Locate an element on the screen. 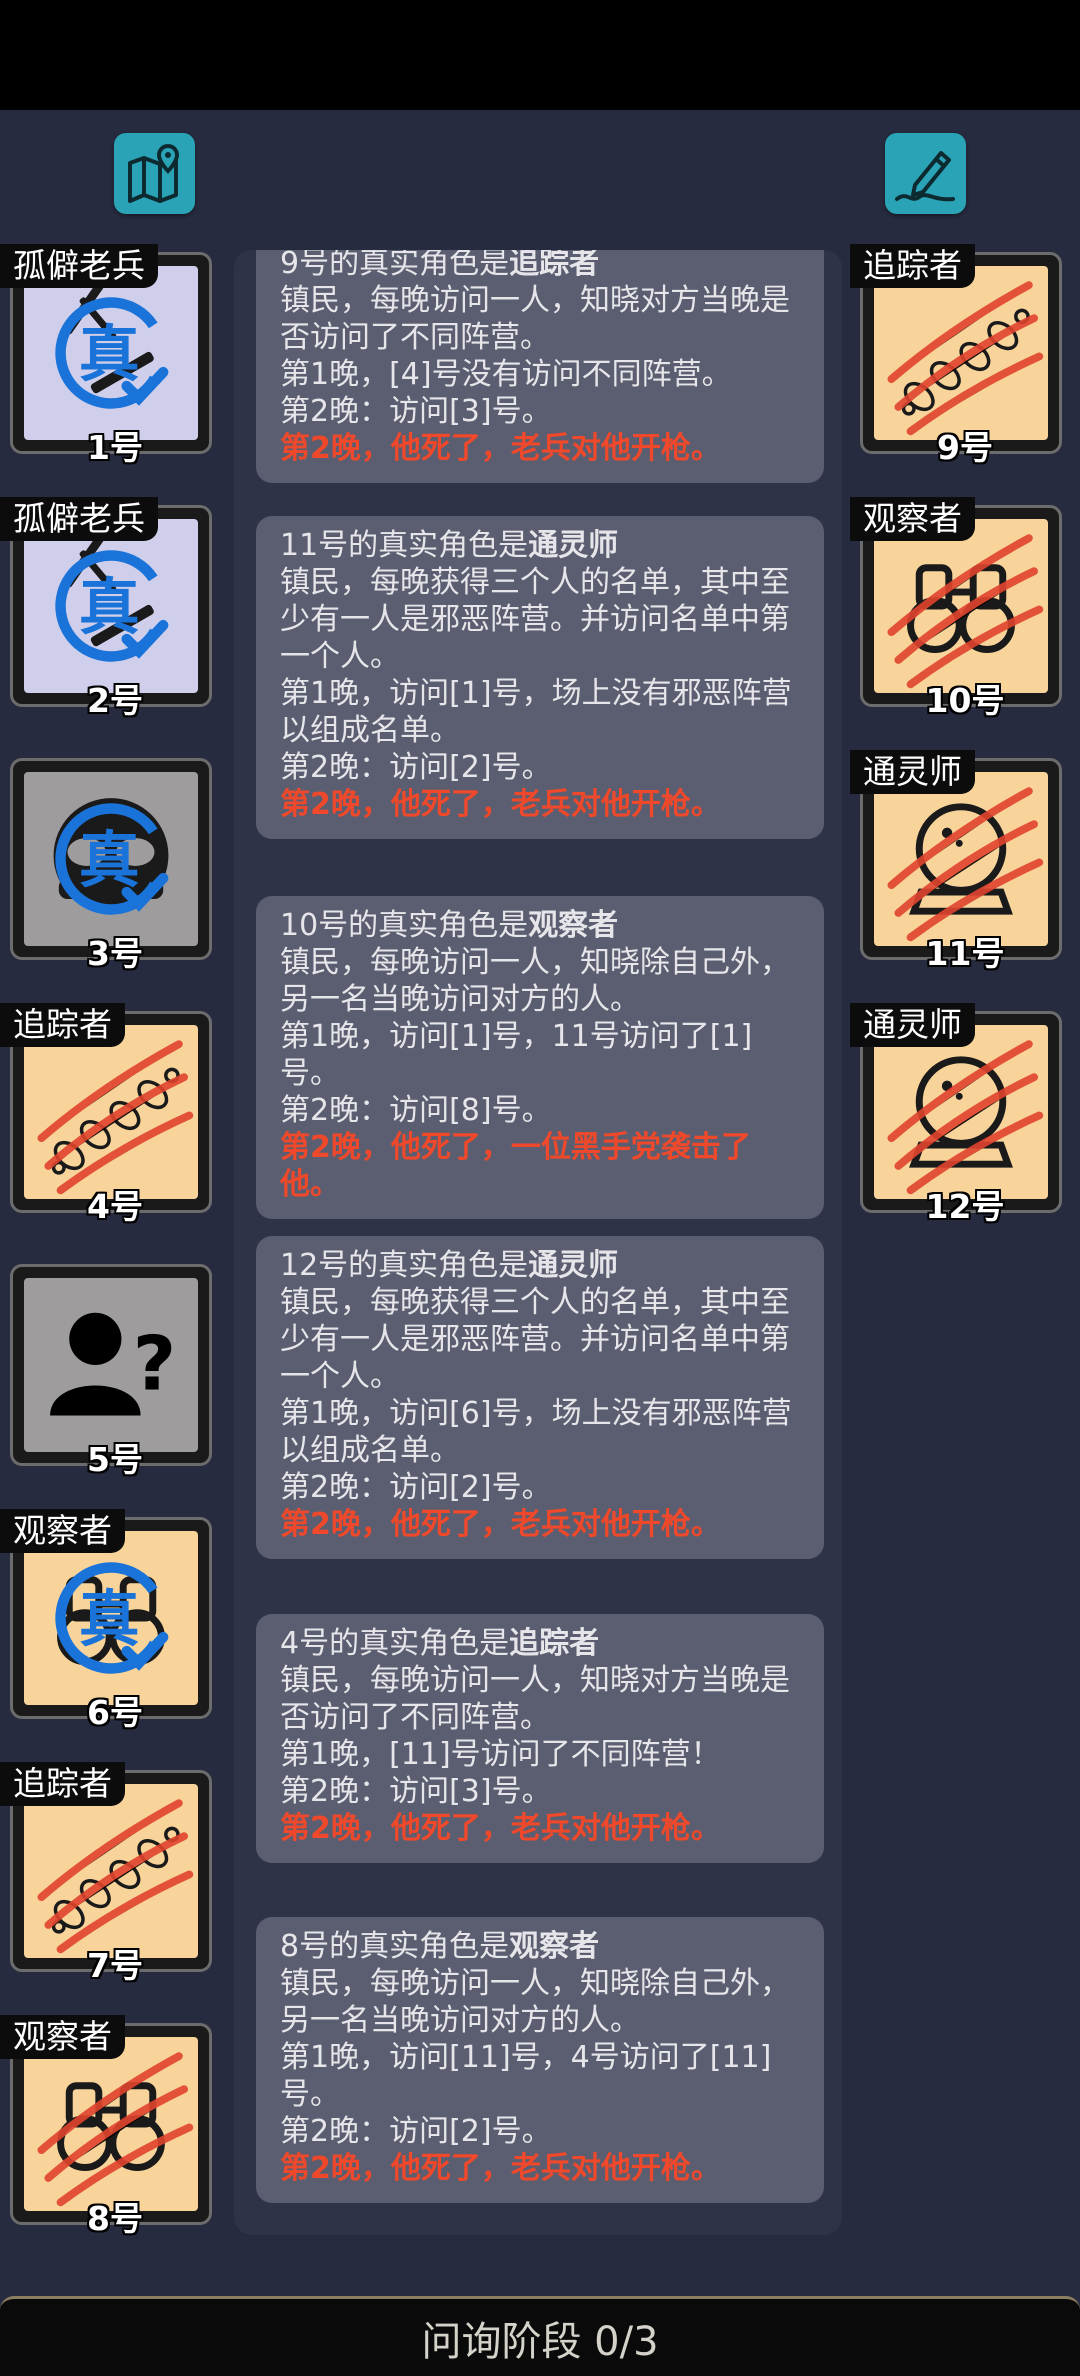 This screenshot has height=2376, width=1080. unknown-icon: ? is located at coordinates (113, 1364).